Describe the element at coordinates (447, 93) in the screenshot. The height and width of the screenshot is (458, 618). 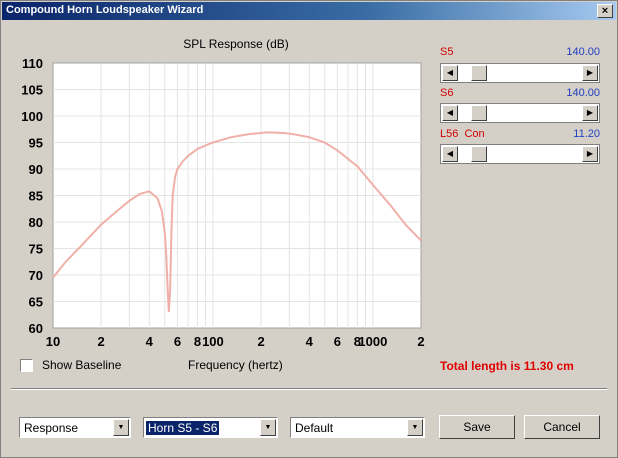
I see `slider-s6-label: S6` at that location.